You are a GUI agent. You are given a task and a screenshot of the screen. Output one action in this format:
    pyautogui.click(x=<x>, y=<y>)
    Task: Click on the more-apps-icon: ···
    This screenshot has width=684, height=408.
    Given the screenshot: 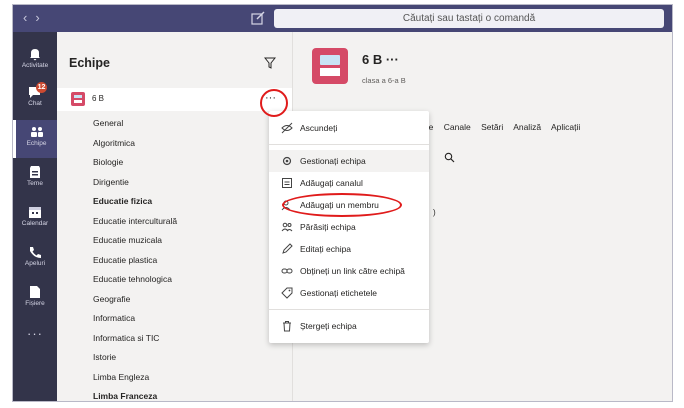 What is the action you would take?
    pyautogui.click(x=35, y=333)
    